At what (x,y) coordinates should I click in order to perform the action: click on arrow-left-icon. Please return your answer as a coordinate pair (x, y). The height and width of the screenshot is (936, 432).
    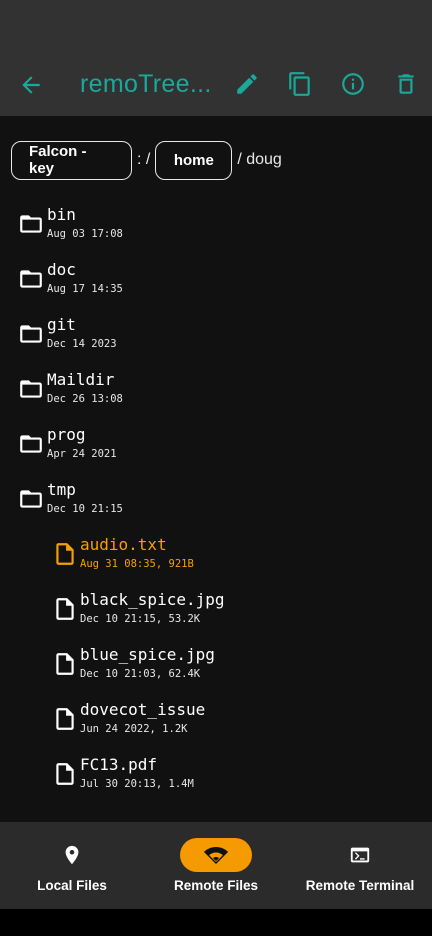
    Looking at the image, I should click on (31, 85).